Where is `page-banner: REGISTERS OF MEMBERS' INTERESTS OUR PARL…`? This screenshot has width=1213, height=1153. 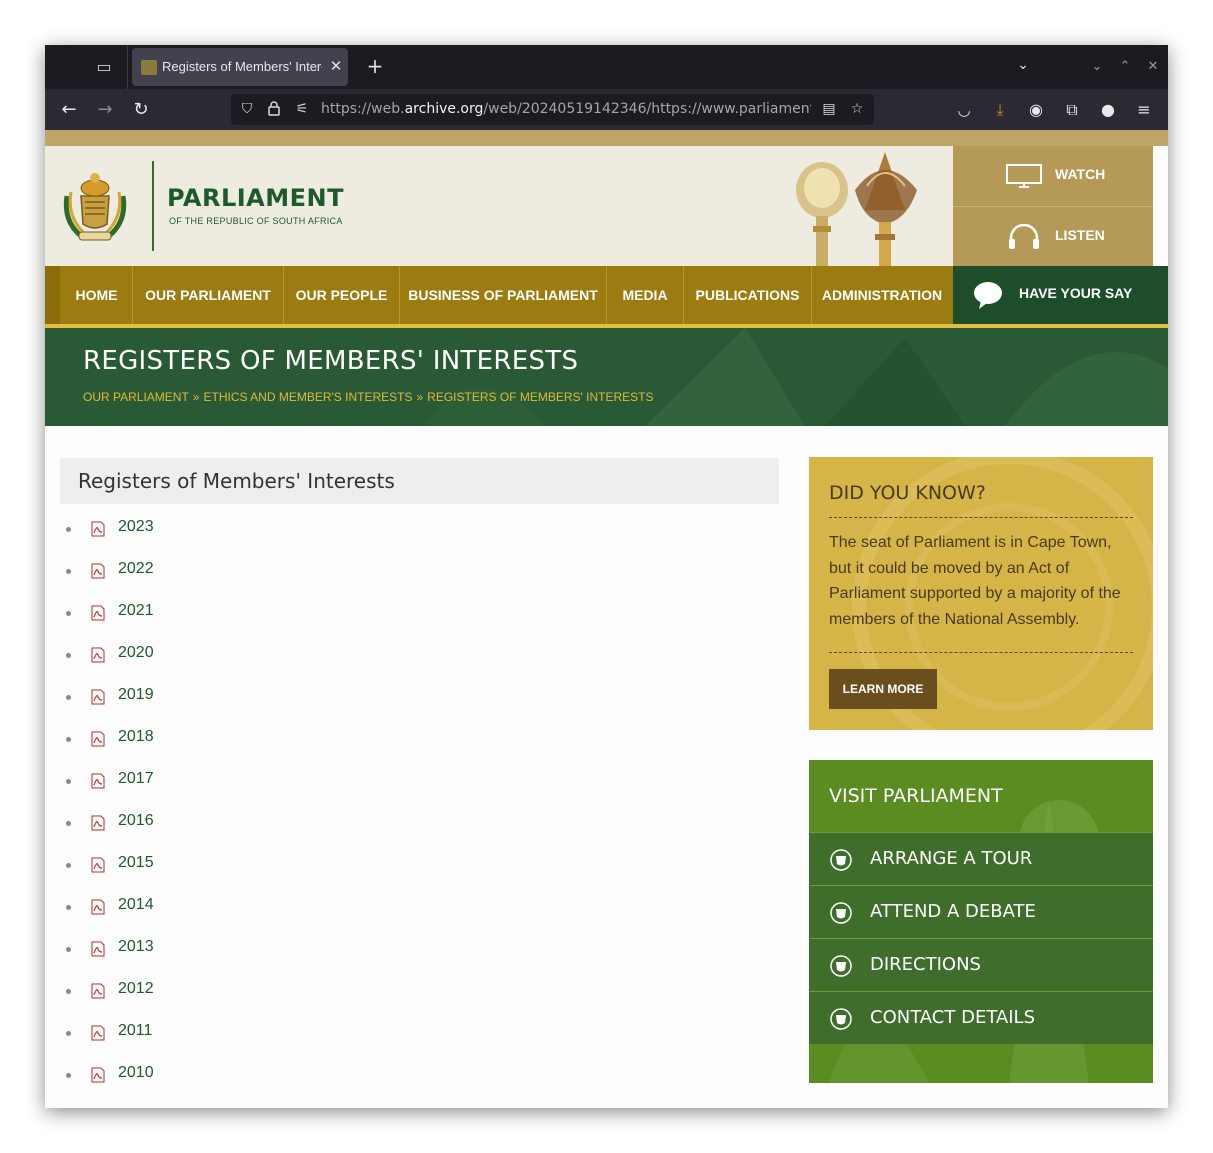 page-banner: REGISTERS OF MEMBERS' INTERESTS OUR PARL… is located at coordinates (606, 377).